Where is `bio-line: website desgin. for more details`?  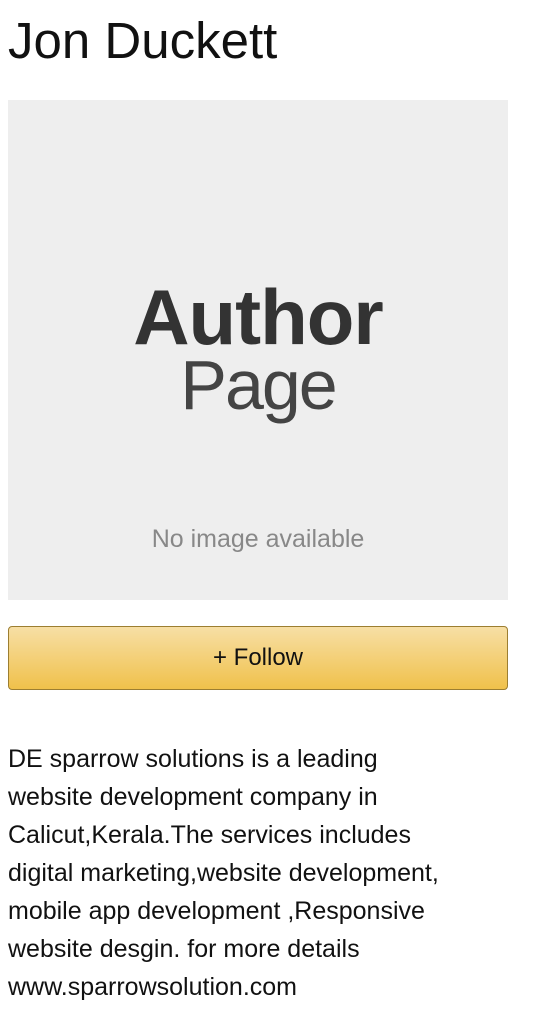
bio-line: website desgin. for more details is located at coordinates (184, 949).